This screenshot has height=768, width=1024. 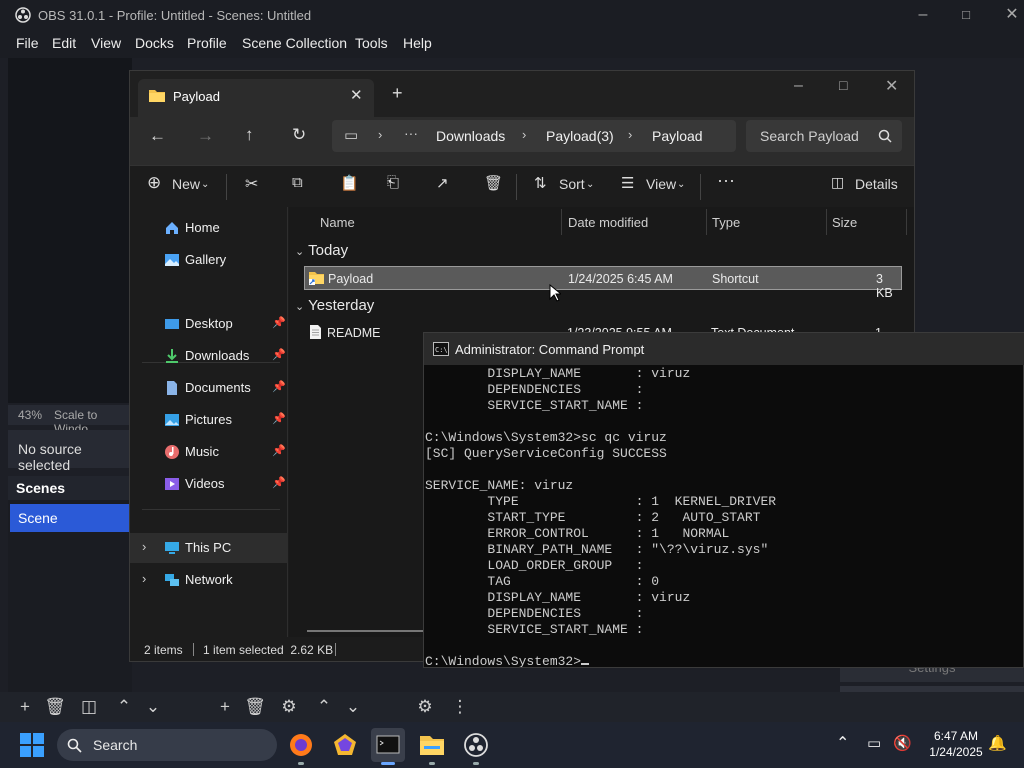 What do you see at coordinates (172, 324) in the screenshot?
I see `desktop-icon` at bounding box center [172, 324].